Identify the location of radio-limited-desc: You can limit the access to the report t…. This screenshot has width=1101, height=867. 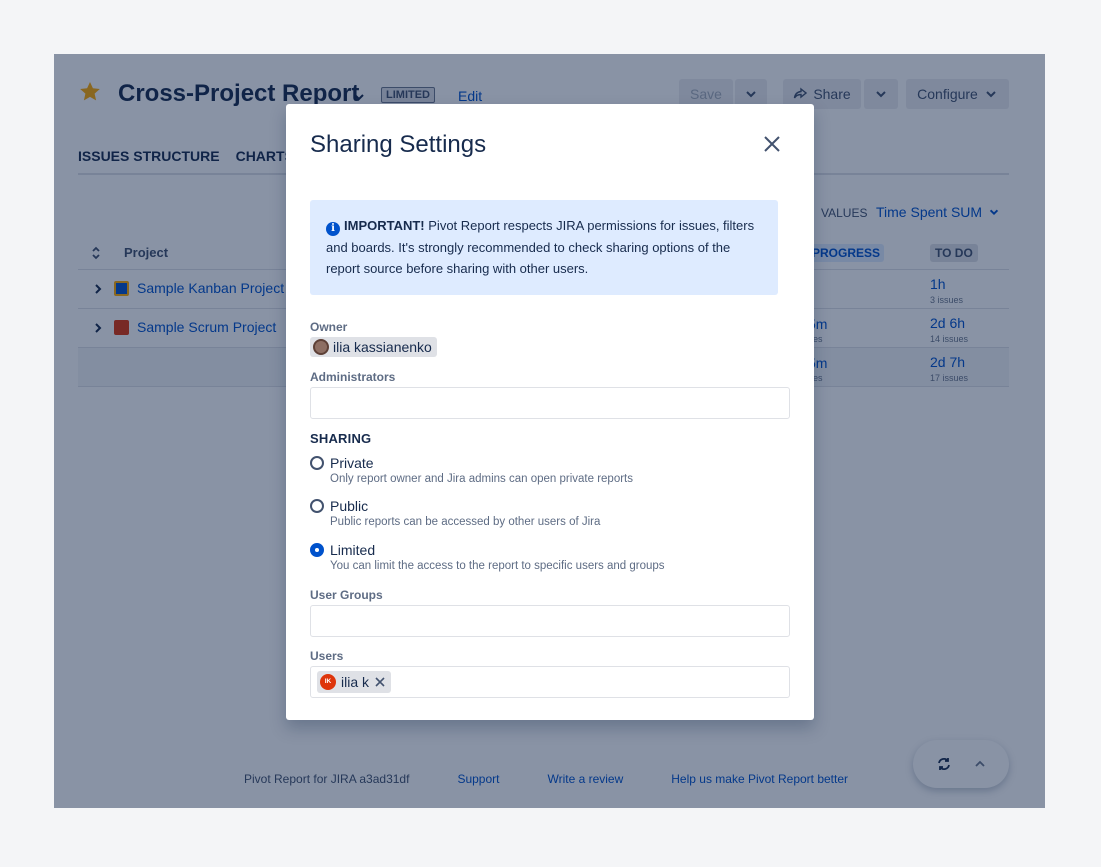
(497, 566).